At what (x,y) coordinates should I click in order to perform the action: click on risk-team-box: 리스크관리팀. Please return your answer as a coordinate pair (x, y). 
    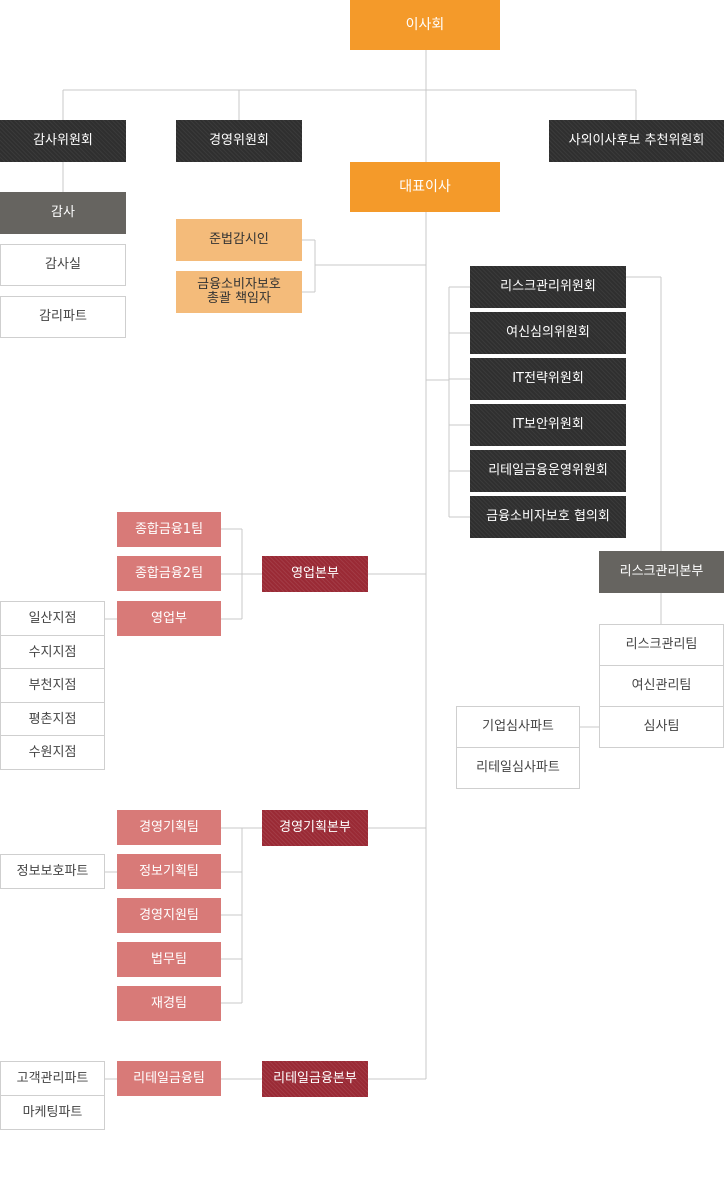
    Looking at the image, I should click on (661, 645).